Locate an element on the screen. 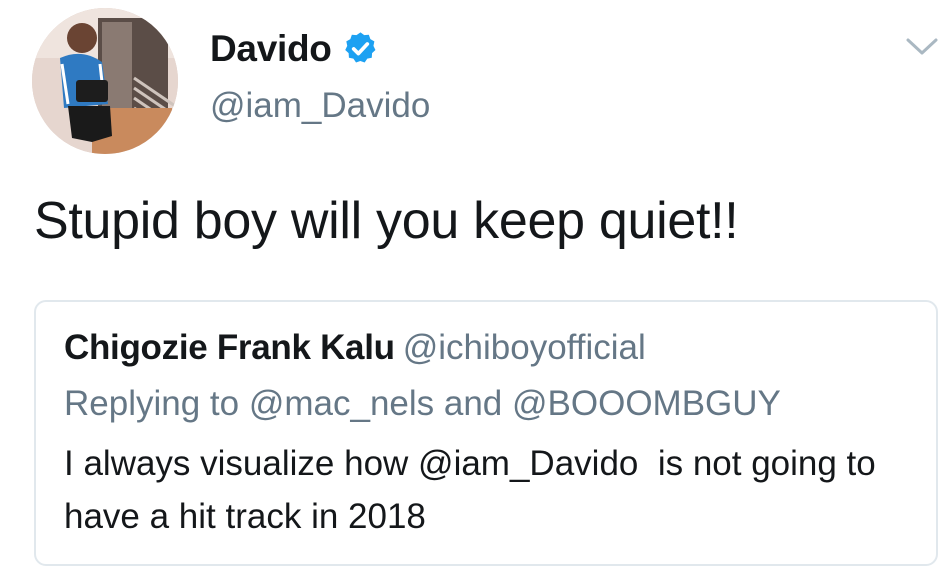 This screenshot has height=588, width=951. author-display-name: Davido is located at coordinates (271, 48).